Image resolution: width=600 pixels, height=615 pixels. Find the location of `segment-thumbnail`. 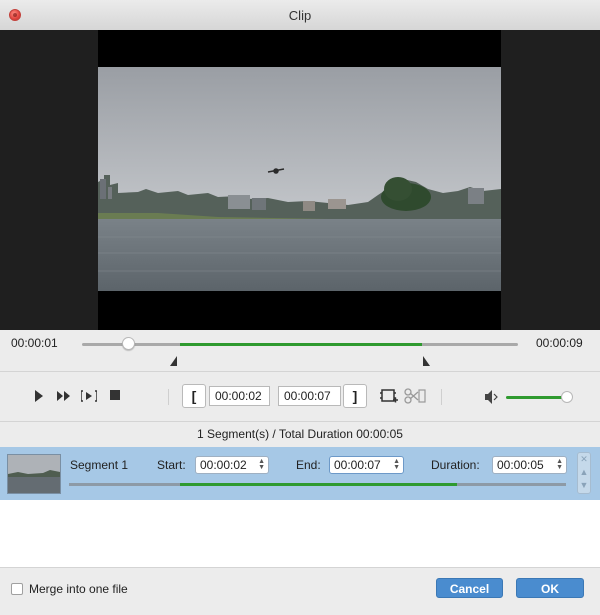

segment-thumbnail is located at coordinates (34, 474).